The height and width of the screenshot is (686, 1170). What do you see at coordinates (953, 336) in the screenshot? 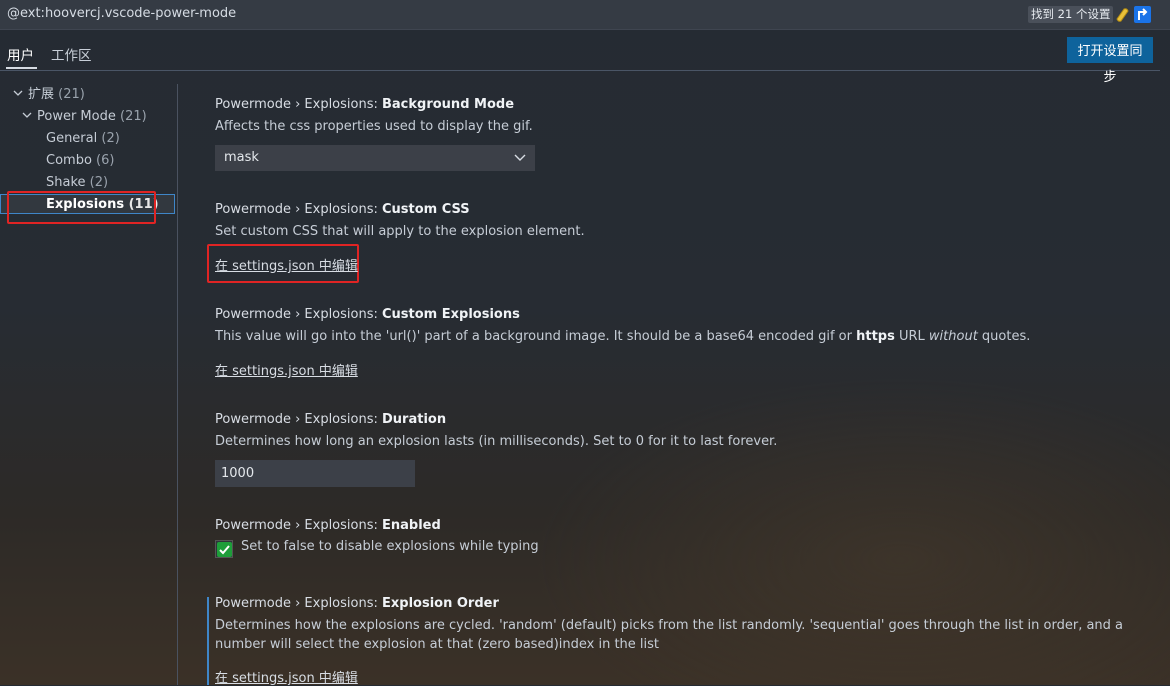
I see `desc-italic: without` at bounding box center [953, 336].